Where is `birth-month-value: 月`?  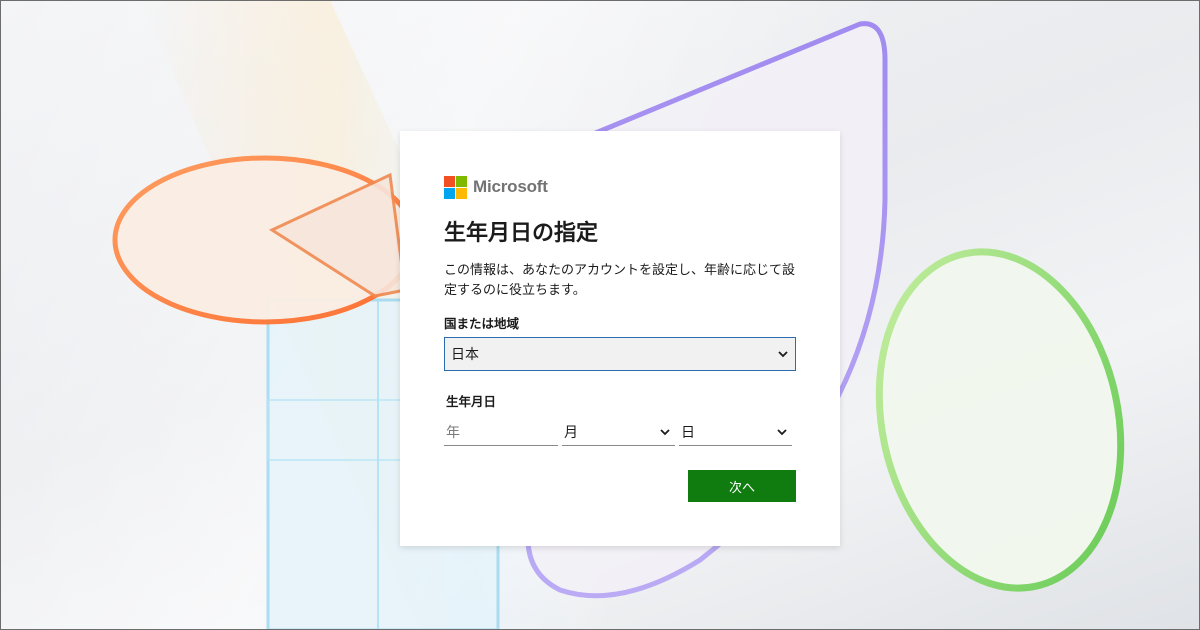
birth-month-value: 月 is located at coordinates (571, 432).